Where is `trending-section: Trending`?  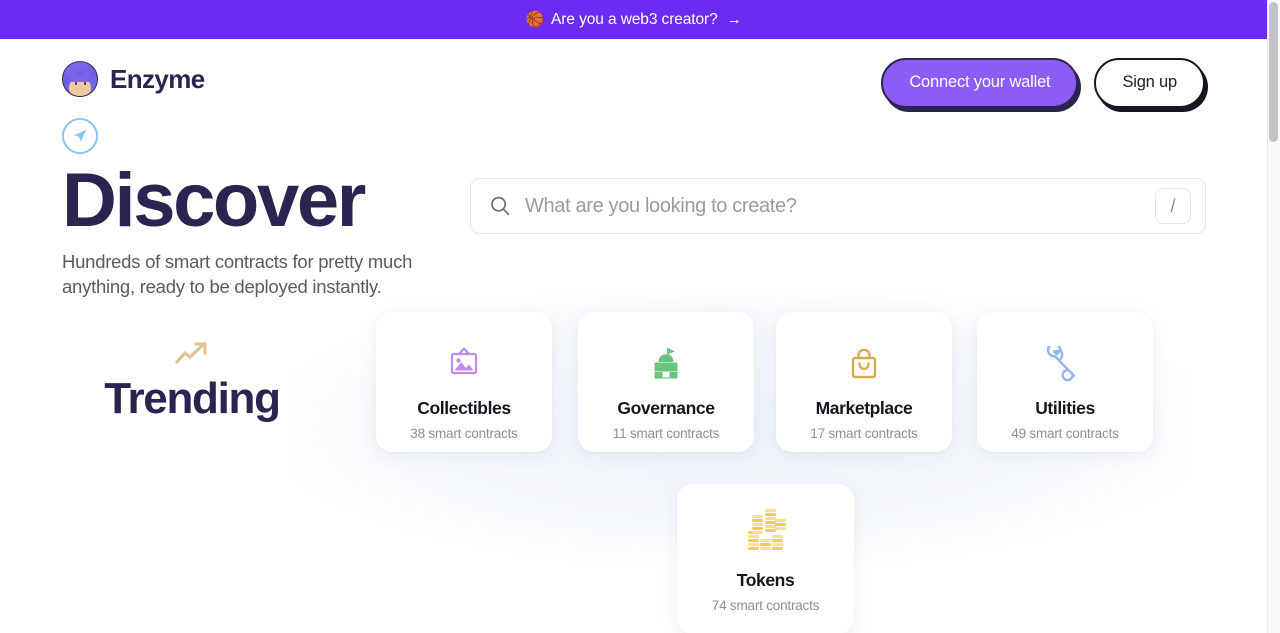 trending-section: Trending is located at coordinates (192, 382).